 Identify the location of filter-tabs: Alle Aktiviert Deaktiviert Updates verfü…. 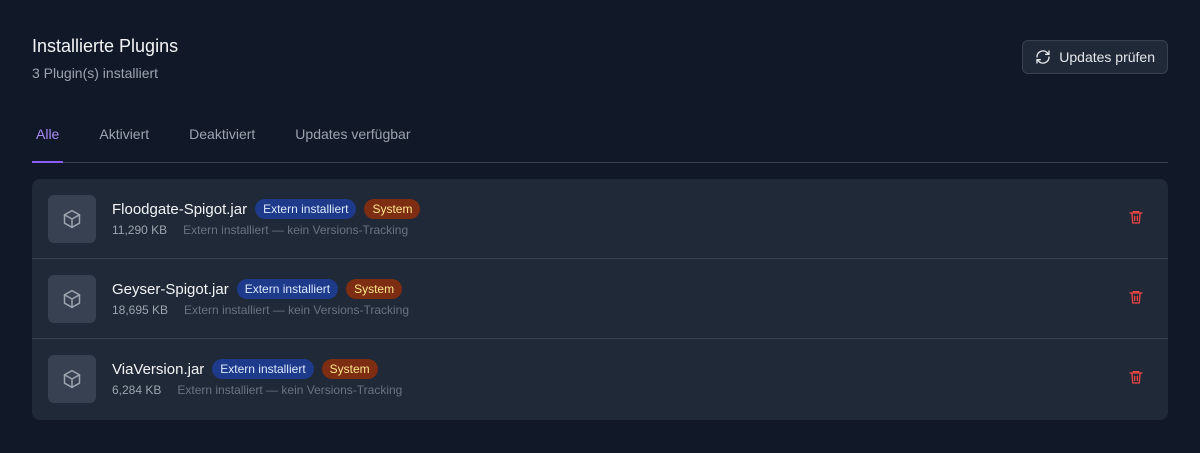
(600, 138).